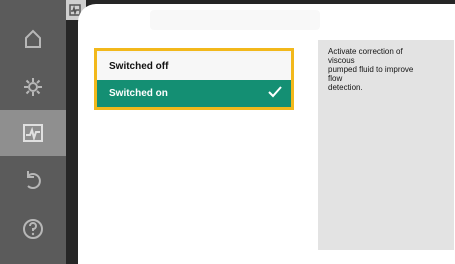 This screenshot has width=455, height=264. What do you see at coordinates (194, 66) in the screenshot?
I see `option-switched-off: Switched off` at bounding box center [194, 66].